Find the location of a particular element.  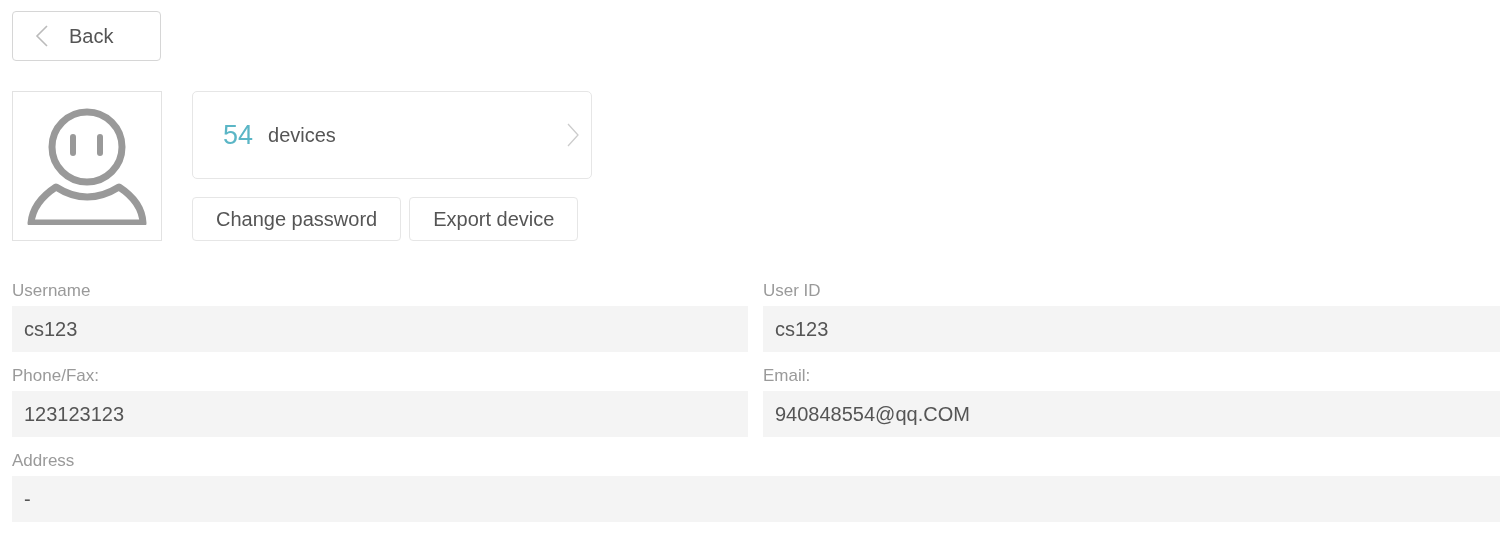

field-value: 123123123 is located at coordinates (380, 414).